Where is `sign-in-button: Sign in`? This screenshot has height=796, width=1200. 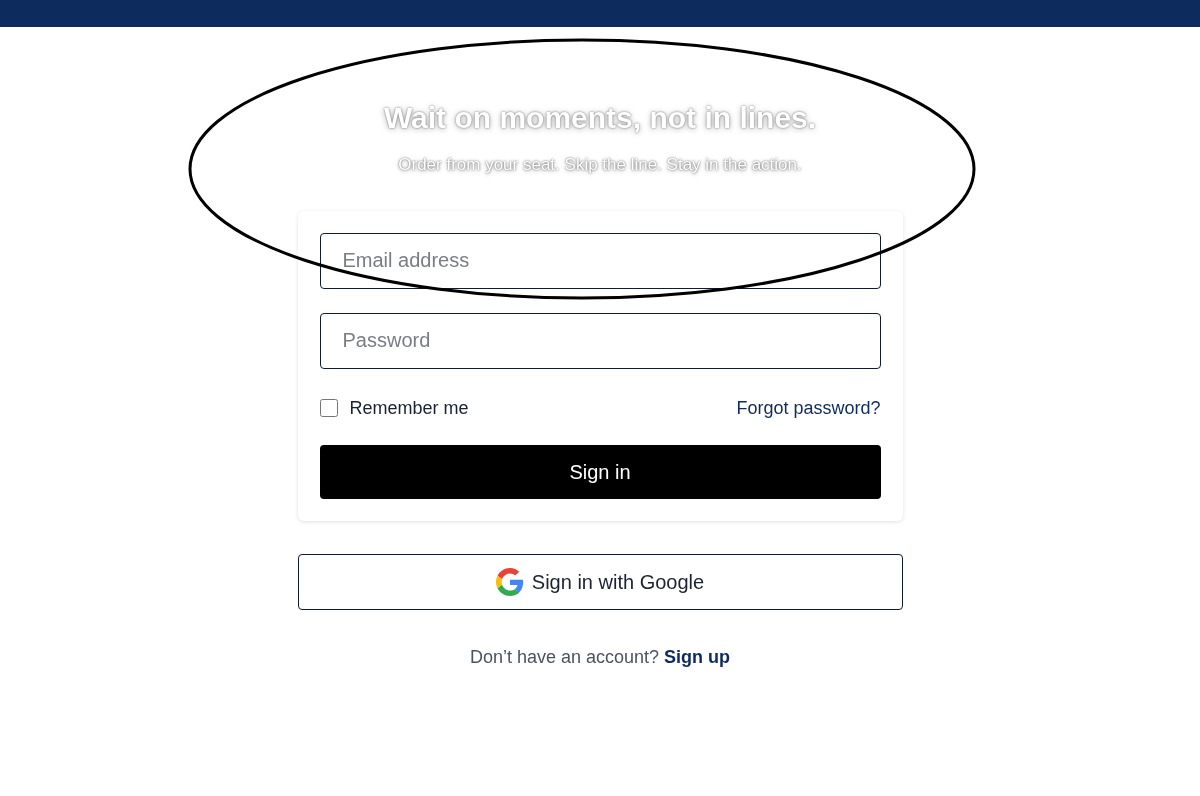 sign-in-button: Sign in is located at coordinates (600, 471).